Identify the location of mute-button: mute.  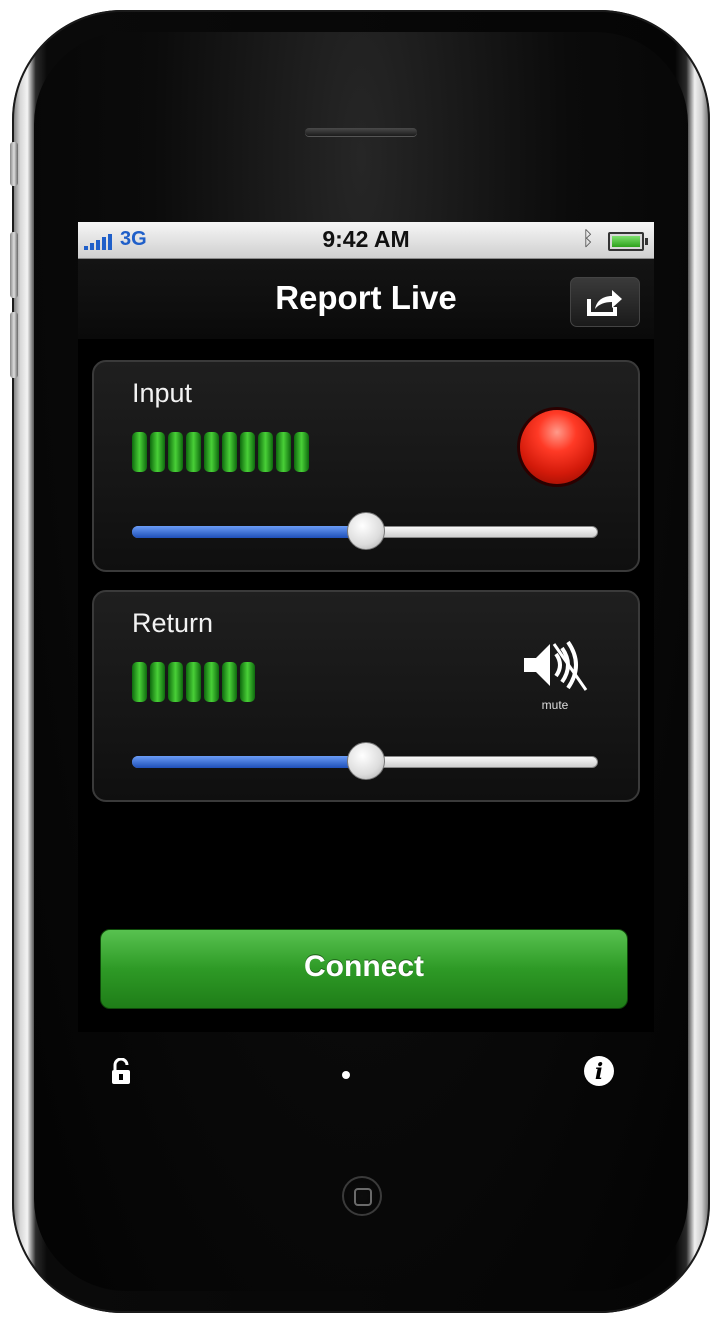
(555, 675).